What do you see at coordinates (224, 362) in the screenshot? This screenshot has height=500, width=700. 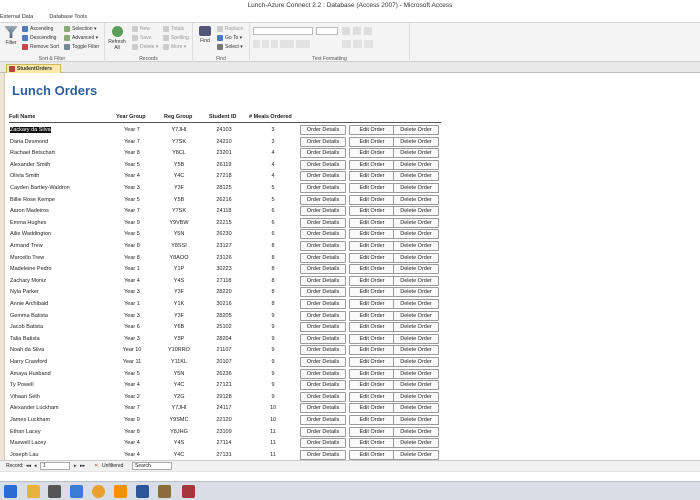 I see `cell-student-id: 20107` at bounding box center [224, 362].